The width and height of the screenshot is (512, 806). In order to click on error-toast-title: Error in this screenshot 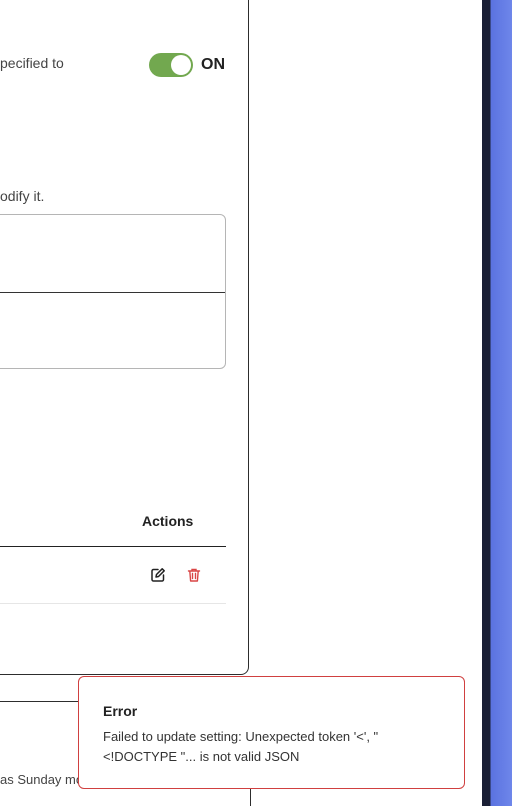, I will do `click(120, 711)`.